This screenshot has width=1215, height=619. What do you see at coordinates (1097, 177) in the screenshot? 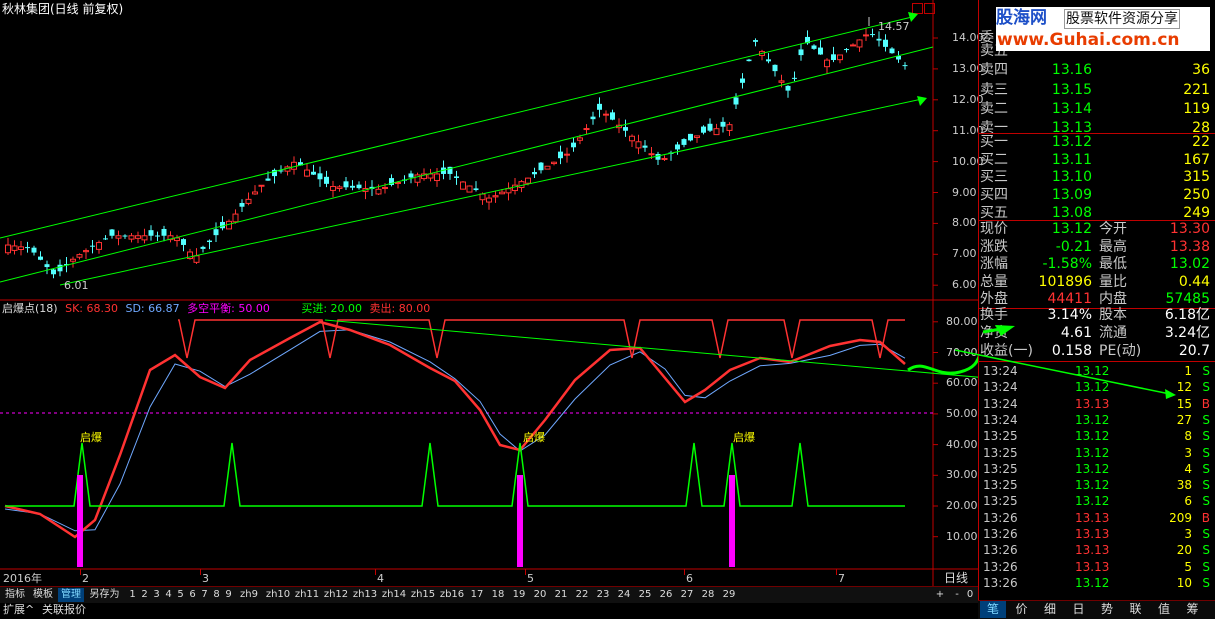
I see `bid-row: 买三 13.10 315` at bounding box center [1097, 177].